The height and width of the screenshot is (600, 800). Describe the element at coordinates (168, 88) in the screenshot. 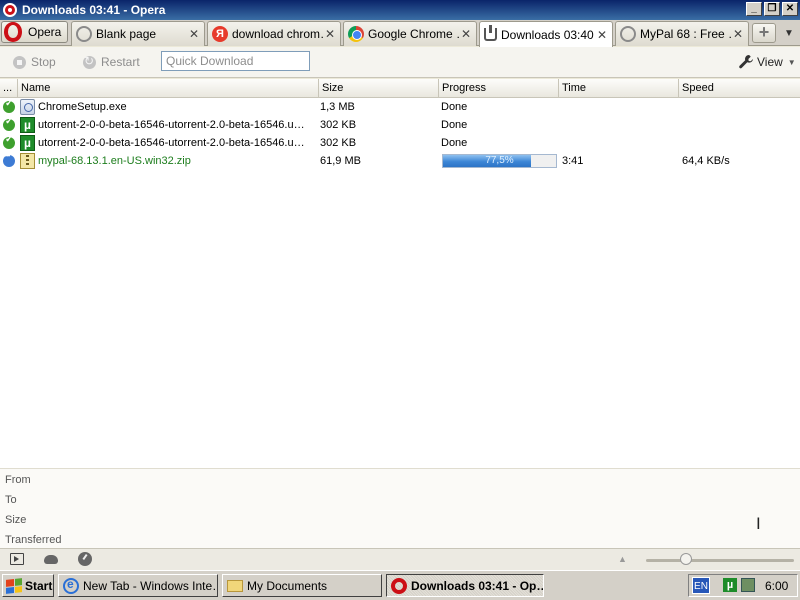

I see `column-header-name: Name` at that location.